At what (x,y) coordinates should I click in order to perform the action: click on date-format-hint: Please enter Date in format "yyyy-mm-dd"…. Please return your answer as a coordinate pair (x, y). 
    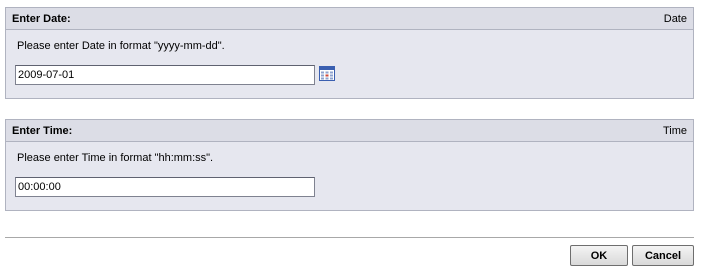
    Looking at the image, I should click on (121, 46).